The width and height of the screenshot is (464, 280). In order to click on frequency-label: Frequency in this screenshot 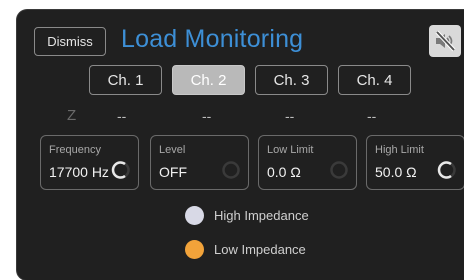, I will do `click(75, 150)`.